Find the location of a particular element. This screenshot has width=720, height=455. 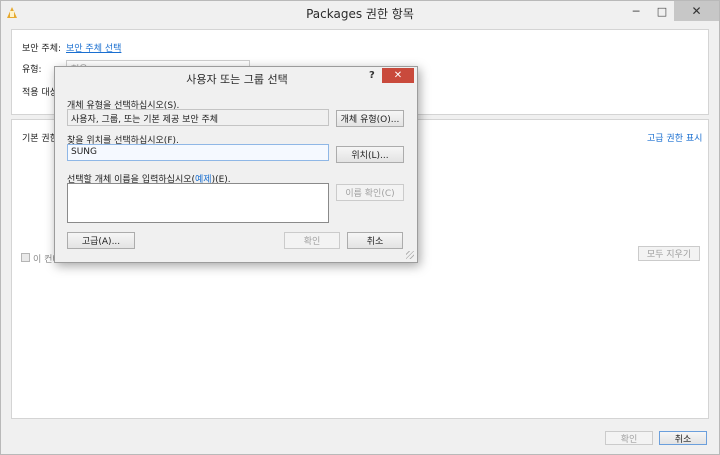

maximize-icon: □ is located at coordinates (662, 11).